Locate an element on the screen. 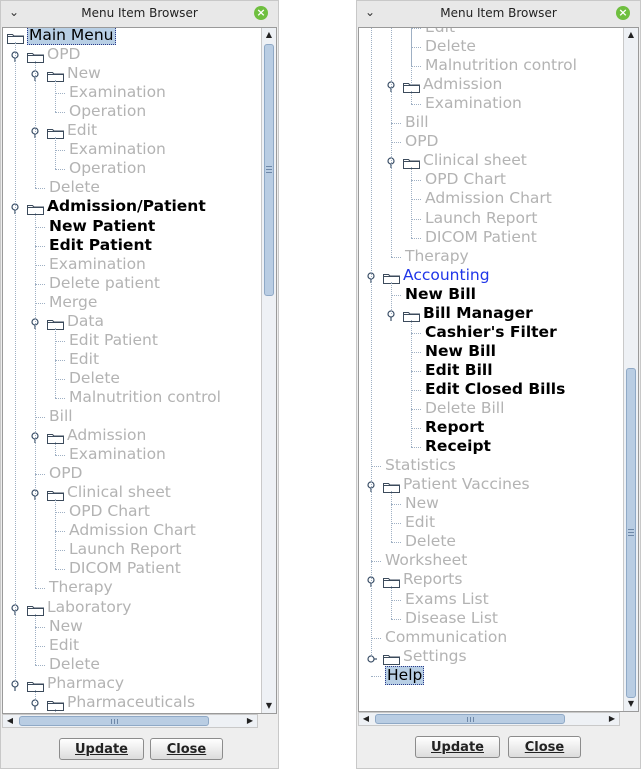 This screenshot has height=769, width=641. tree-node-pharmacy: Pharmacy is located at coordinates (132, 683).